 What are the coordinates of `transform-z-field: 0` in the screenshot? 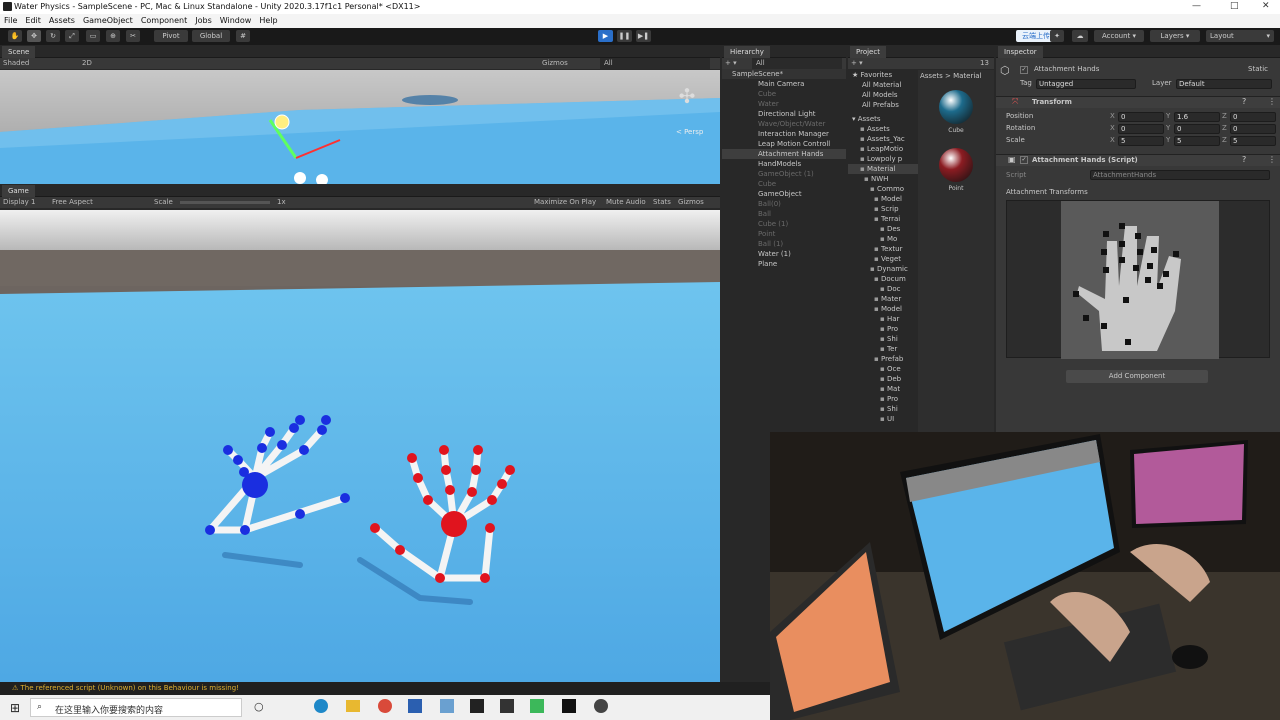 It's located at (1253, 129).